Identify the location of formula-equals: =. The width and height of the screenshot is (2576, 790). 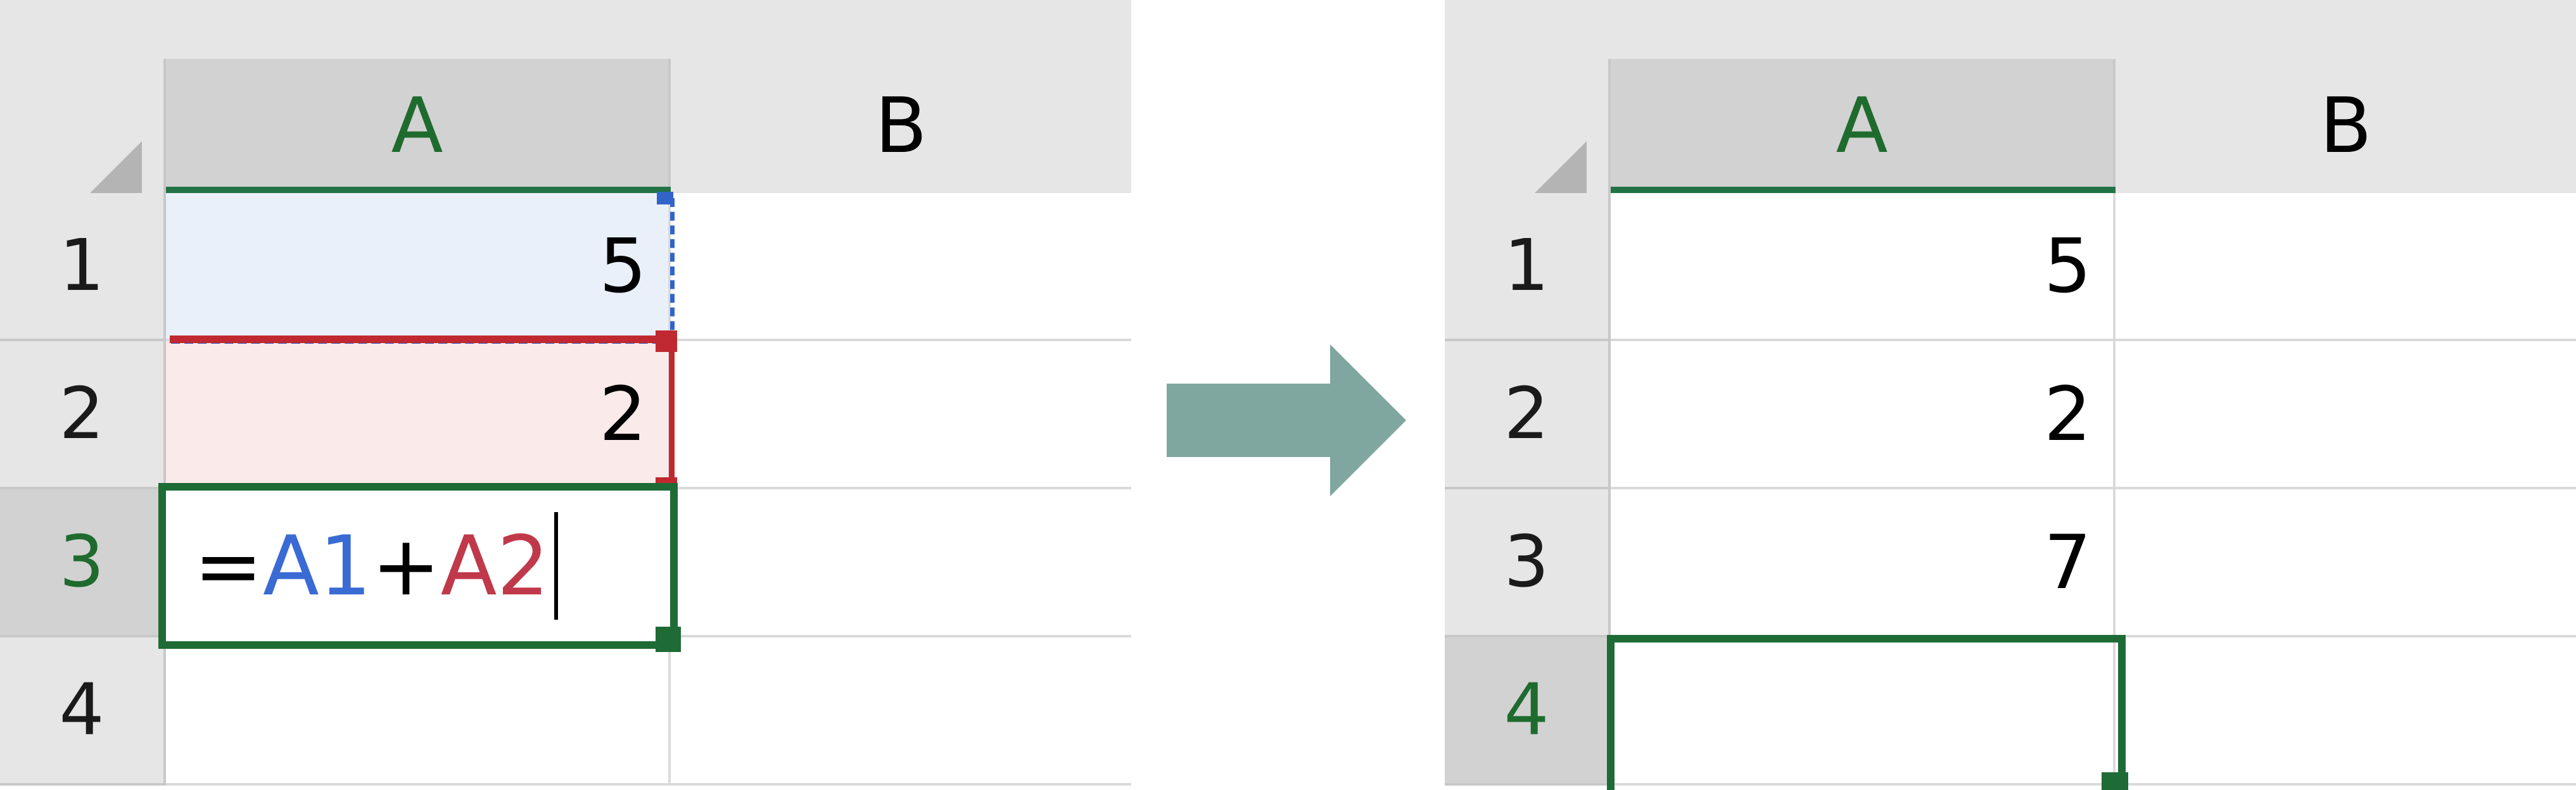
(228, 566).